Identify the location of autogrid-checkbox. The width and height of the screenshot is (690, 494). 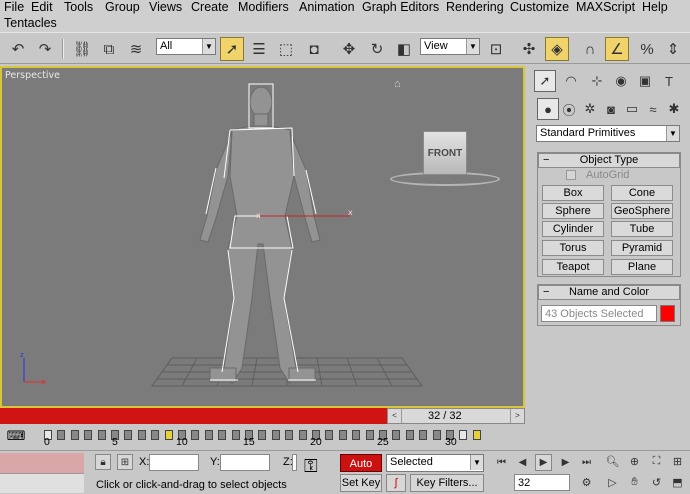
(571, 175).